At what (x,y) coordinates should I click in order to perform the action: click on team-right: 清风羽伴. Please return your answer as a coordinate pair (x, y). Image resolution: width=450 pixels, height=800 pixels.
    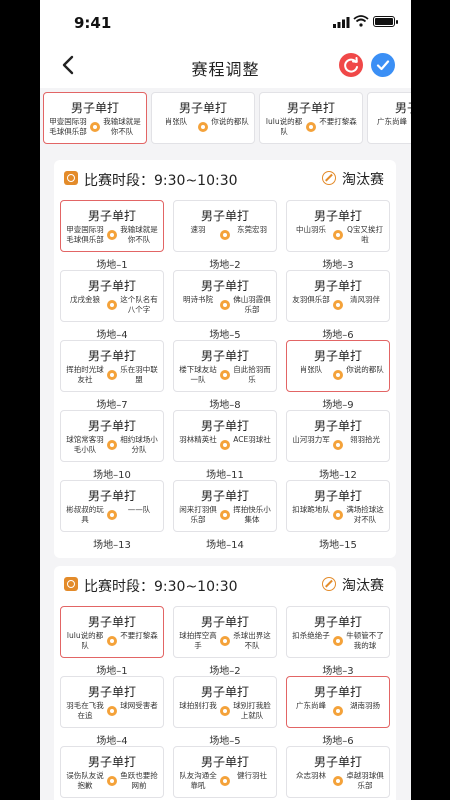
    Looking at the image, I should click on (365, 299).